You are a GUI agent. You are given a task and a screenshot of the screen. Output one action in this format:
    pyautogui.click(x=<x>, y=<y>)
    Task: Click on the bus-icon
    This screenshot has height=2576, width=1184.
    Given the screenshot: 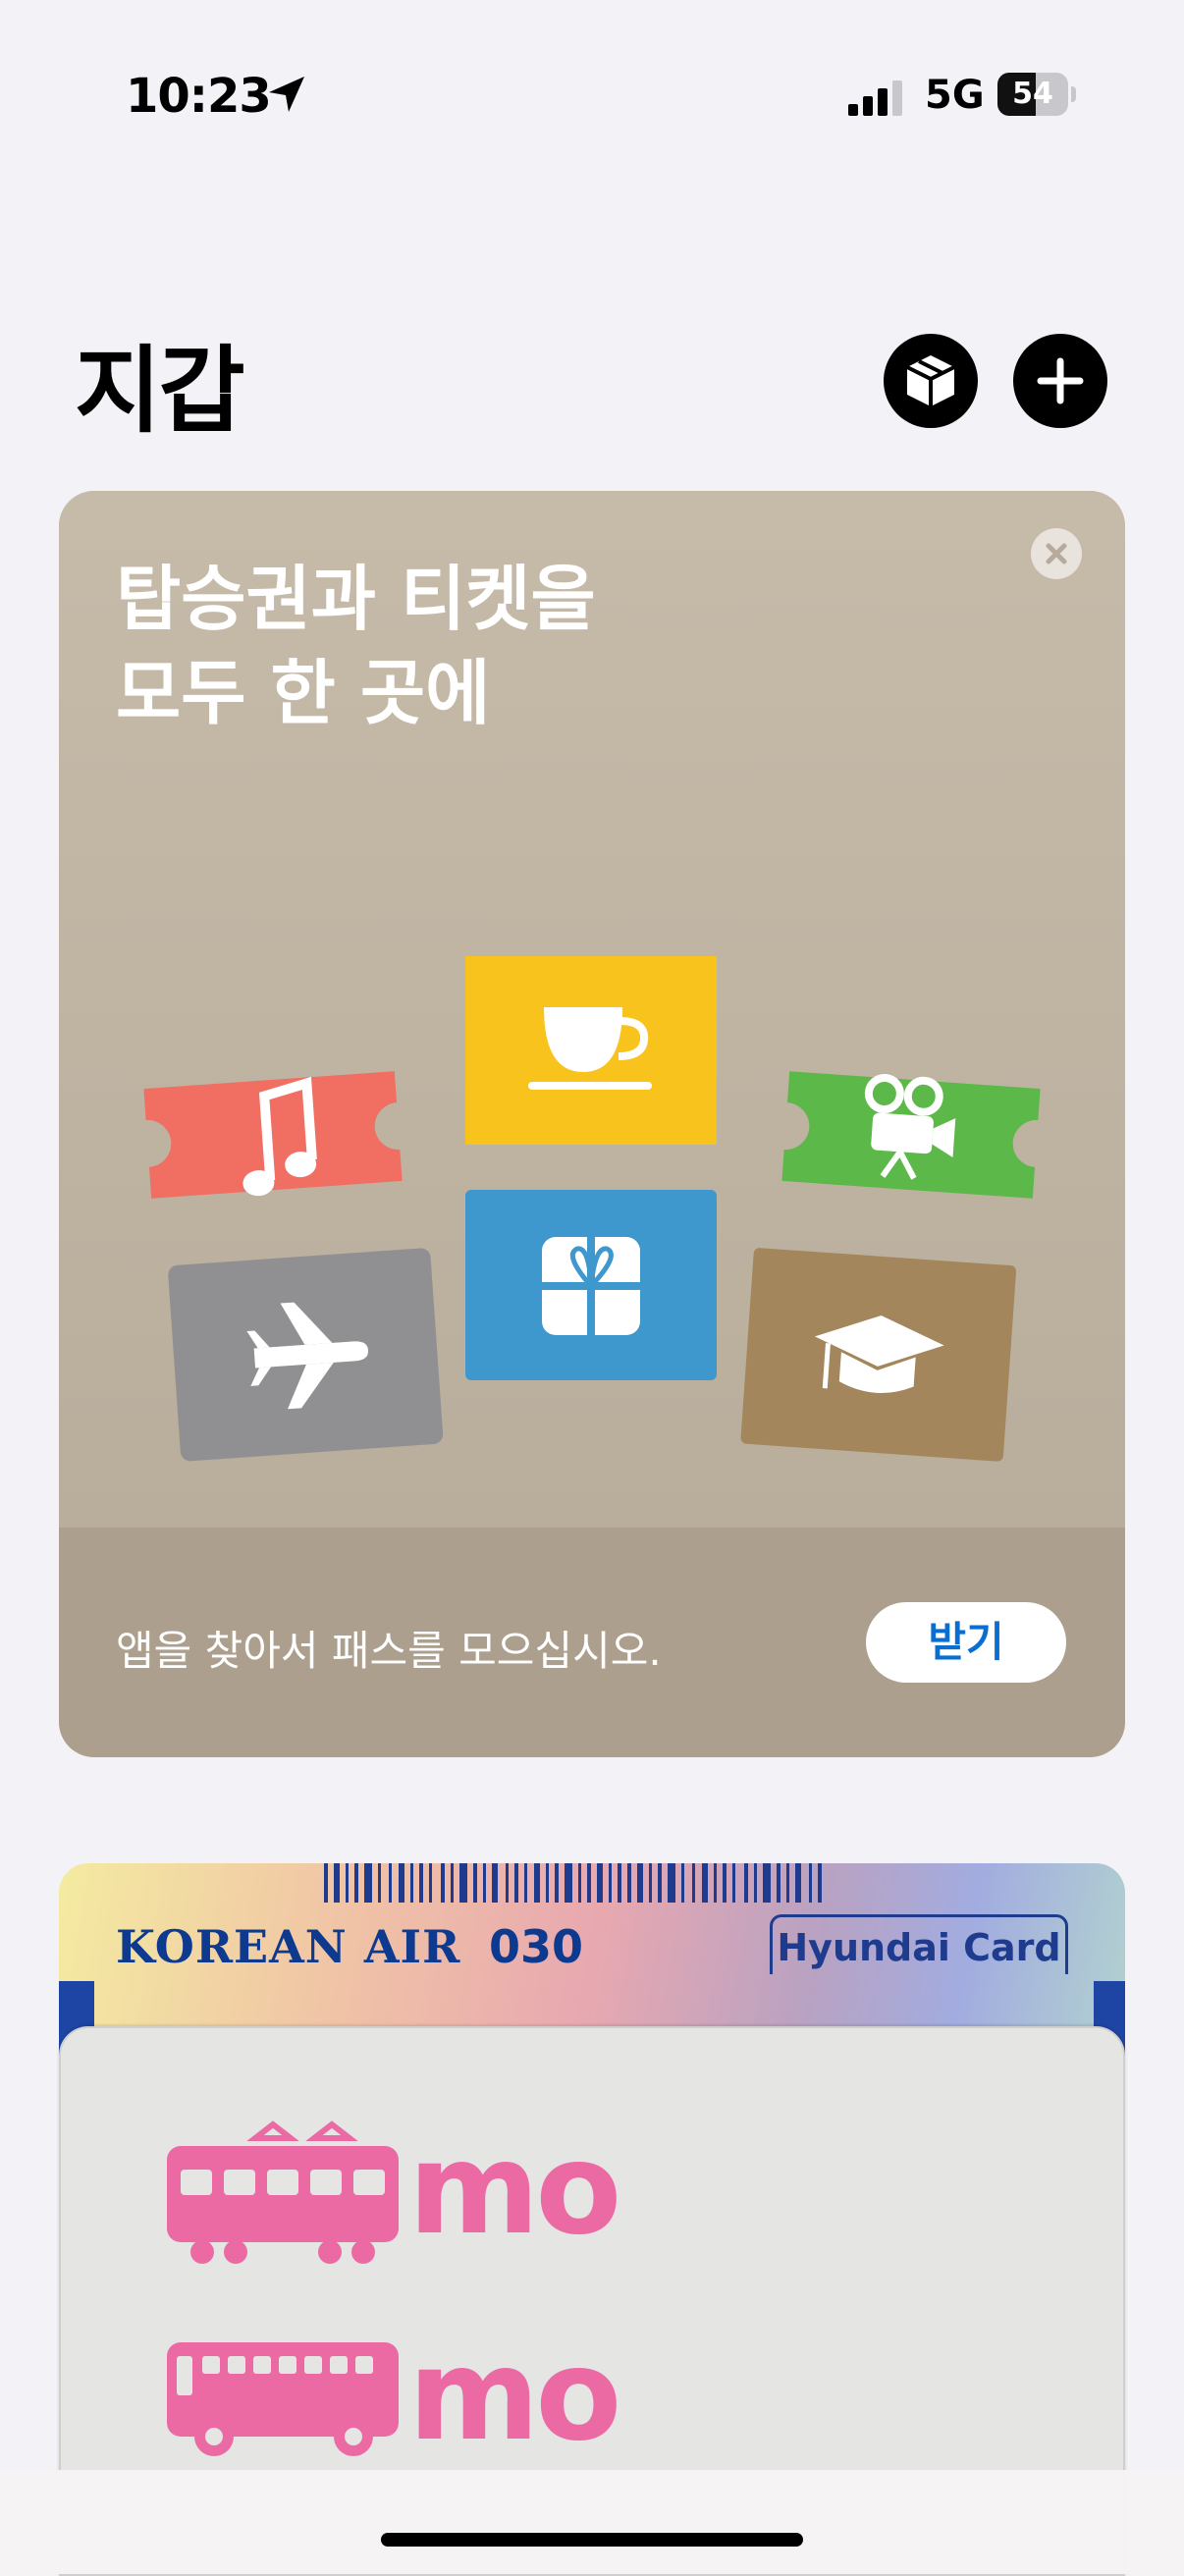 What is the action you would take?
    pyautogui.click(x=283, y=2399)
    